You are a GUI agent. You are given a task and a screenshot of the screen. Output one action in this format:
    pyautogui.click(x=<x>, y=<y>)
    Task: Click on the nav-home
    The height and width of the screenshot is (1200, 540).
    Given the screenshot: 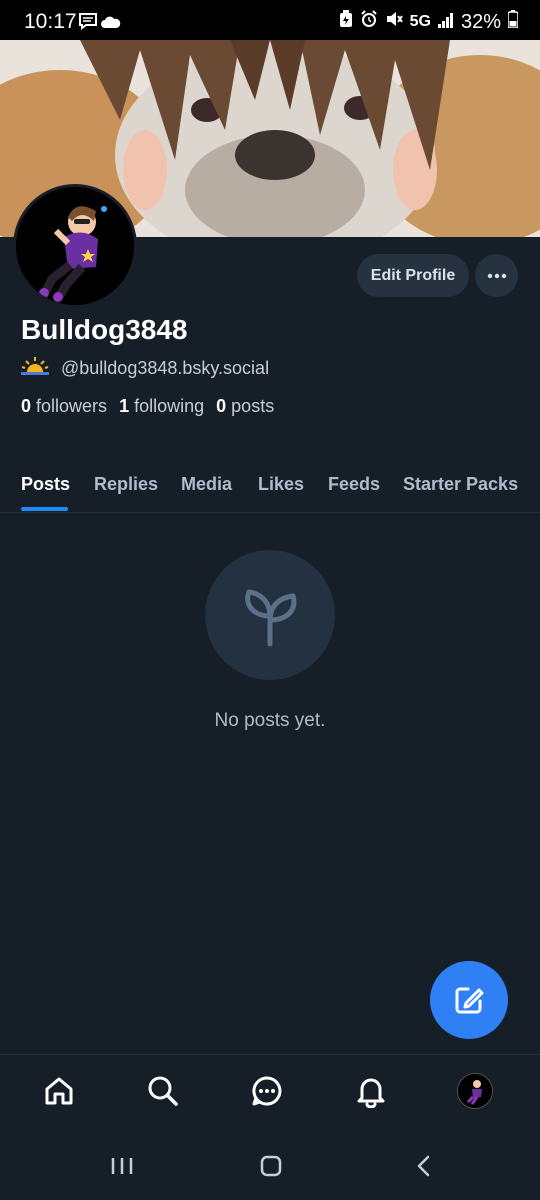 What is the action you would take?
    pyautogui.click(x=59, y=1091)
    